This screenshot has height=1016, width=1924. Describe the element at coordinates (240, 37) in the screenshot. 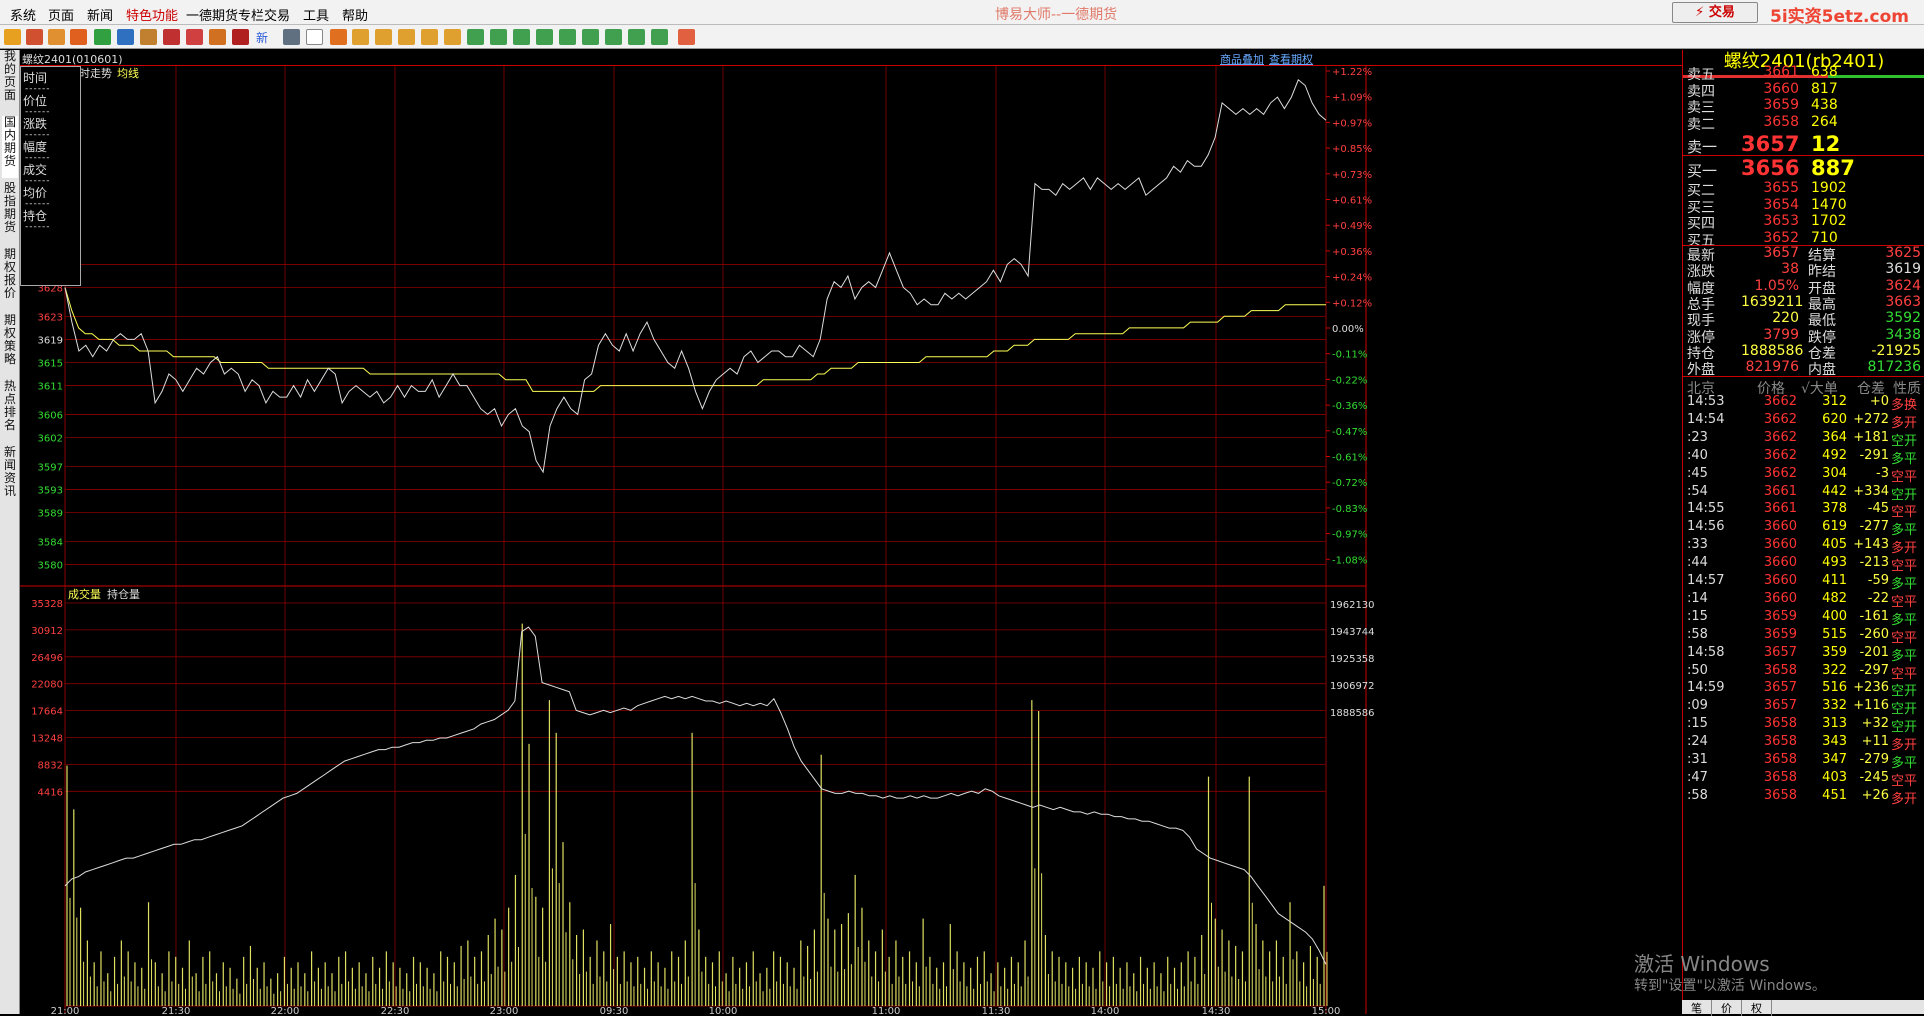

I see `filter-icon` at that location.